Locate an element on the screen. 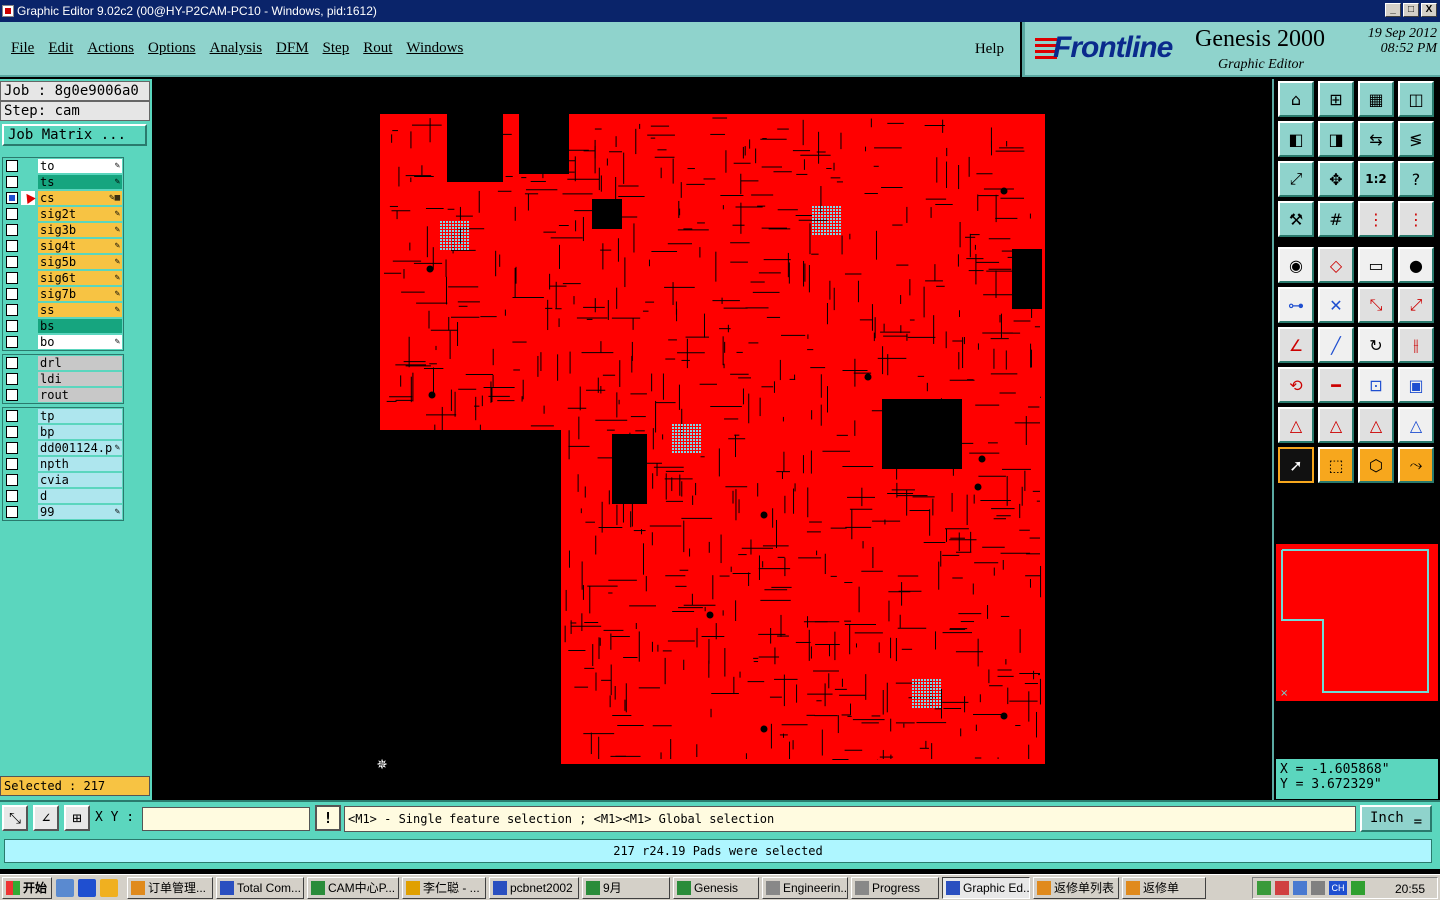  taskbar-item: 9月 is located at coordinates (626, 887).